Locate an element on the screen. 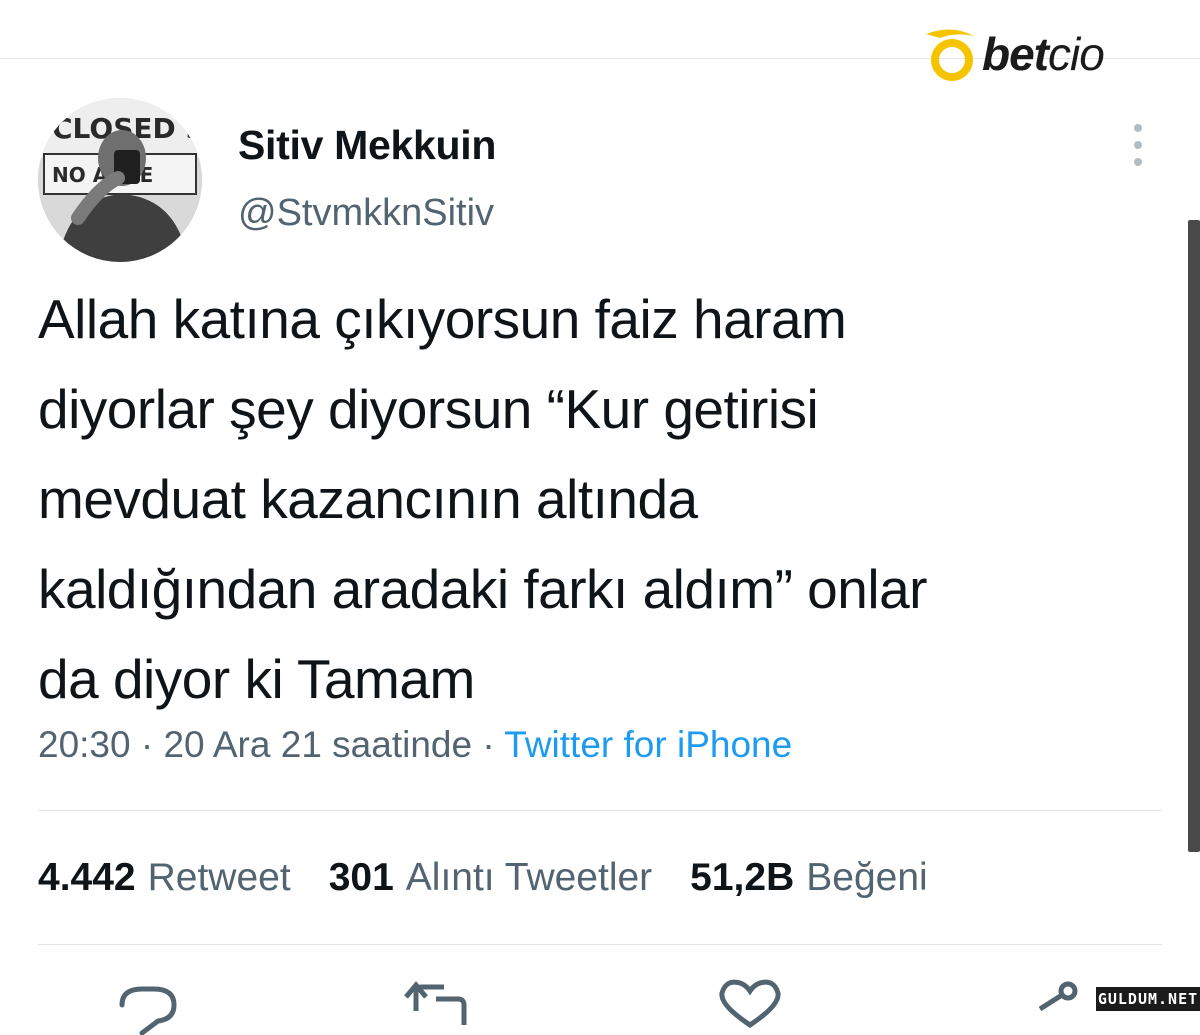  display-name: Sitiv Mekkuin is located at coordinates (367, 145).